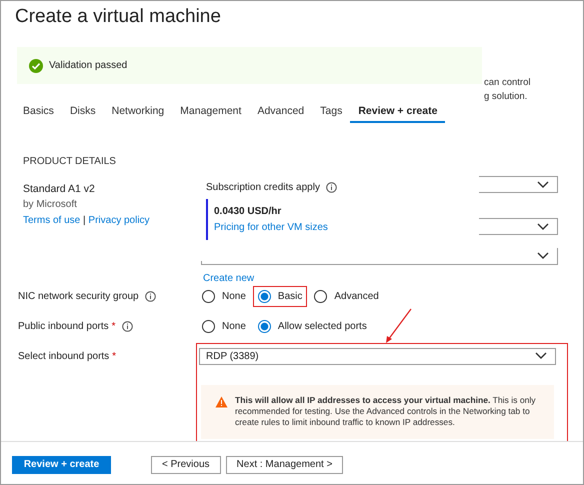 The height and width of the screenshot is (485, 584). What do you see at coordinates (331, 114) in the screenshot?
I see `tab: Tags` at bounding box center [331, 114].